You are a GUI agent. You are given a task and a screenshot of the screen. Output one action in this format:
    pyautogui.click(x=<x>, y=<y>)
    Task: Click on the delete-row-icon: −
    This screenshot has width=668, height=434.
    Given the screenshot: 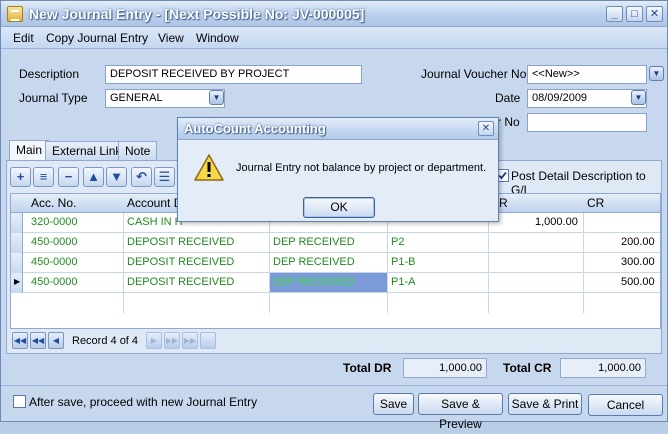 What is the action you would take?
    pyautogui.click(x=68, y=177)
    